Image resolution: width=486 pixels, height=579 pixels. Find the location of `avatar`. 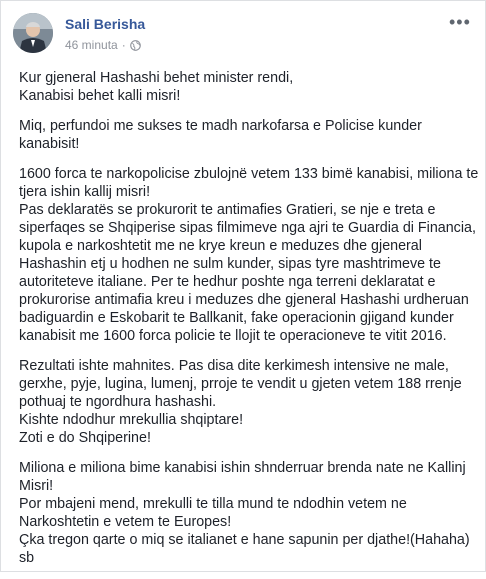

avatar is located at coordinates (33, 33).